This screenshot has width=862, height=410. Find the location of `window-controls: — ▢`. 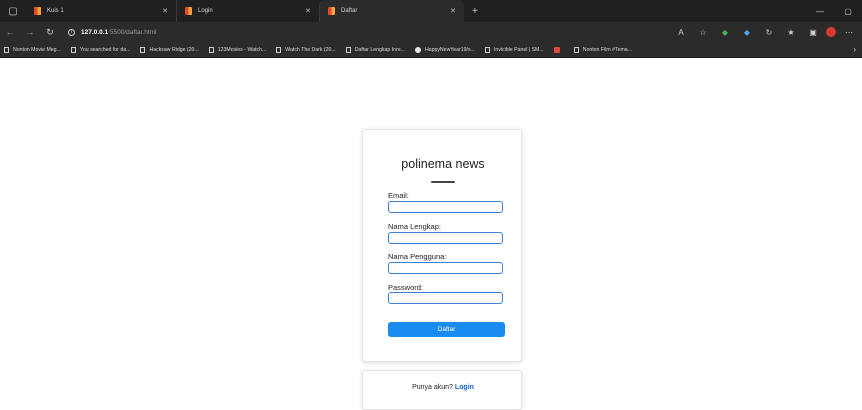

window-controls: — ▢ is located at coordinates (834, 11).